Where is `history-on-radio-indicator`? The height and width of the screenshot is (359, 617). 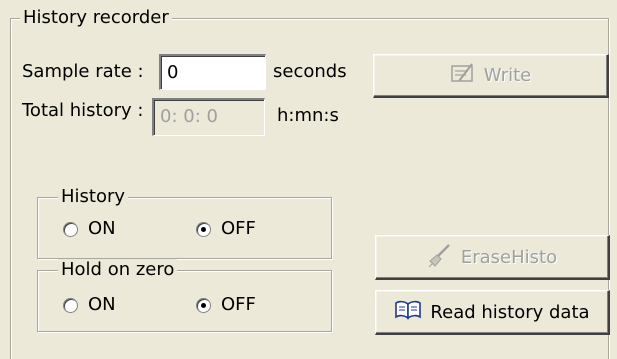
history-on-radio-indicator is located at coordinates (70, 229).